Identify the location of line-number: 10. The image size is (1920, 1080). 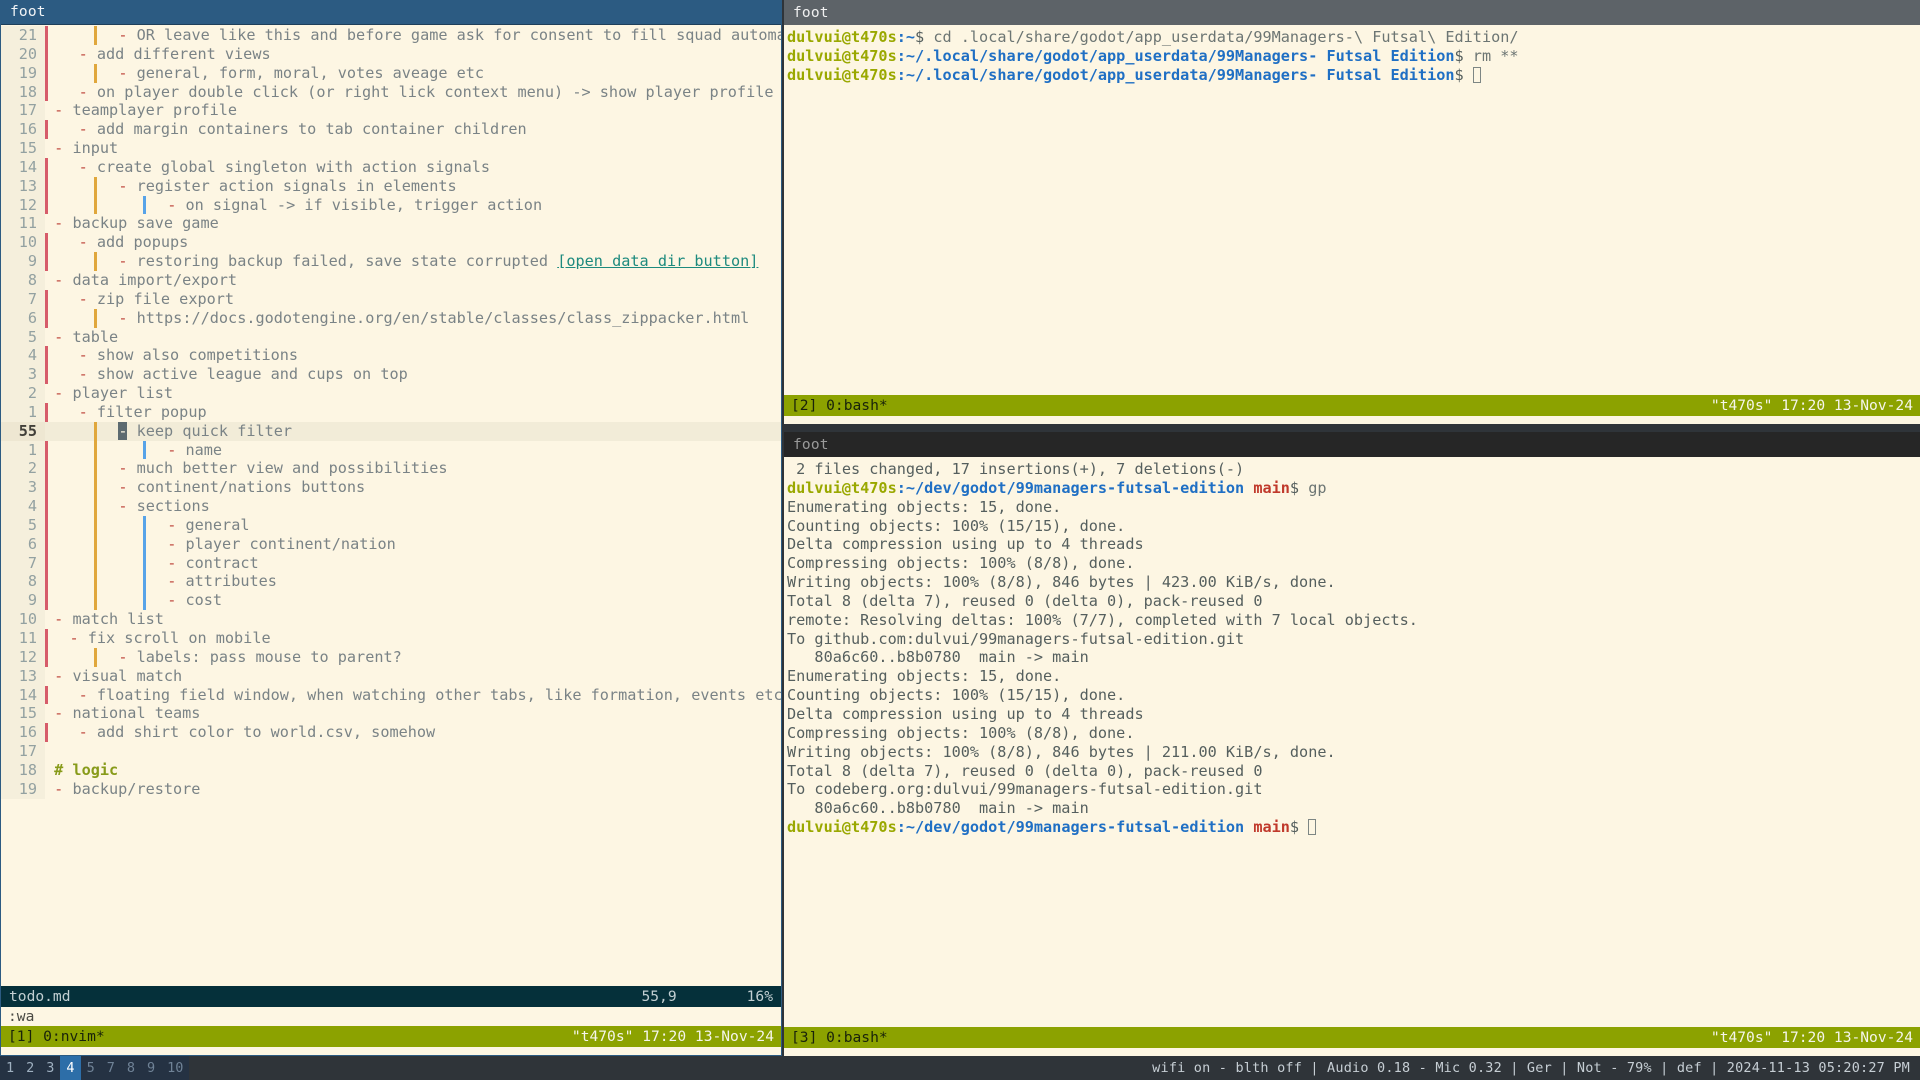
(23, 243).